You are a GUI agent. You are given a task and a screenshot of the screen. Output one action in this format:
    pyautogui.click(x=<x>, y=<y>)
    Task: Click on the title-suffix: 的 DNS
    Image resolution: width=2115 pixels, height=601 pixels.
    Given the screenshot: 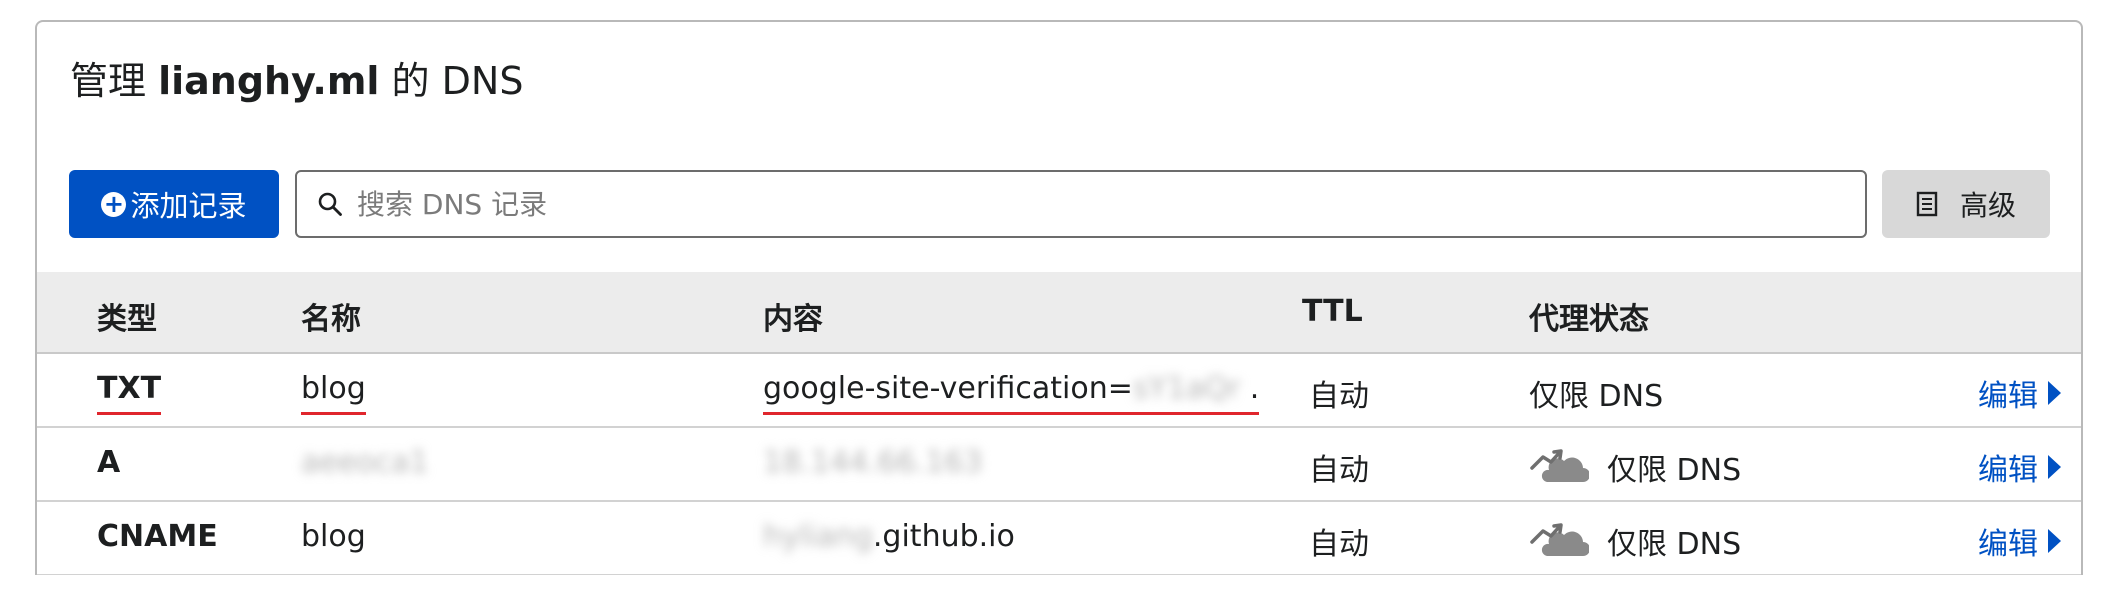 What is the action you would take?
    pyautogui.click(x=457, y=81)
    